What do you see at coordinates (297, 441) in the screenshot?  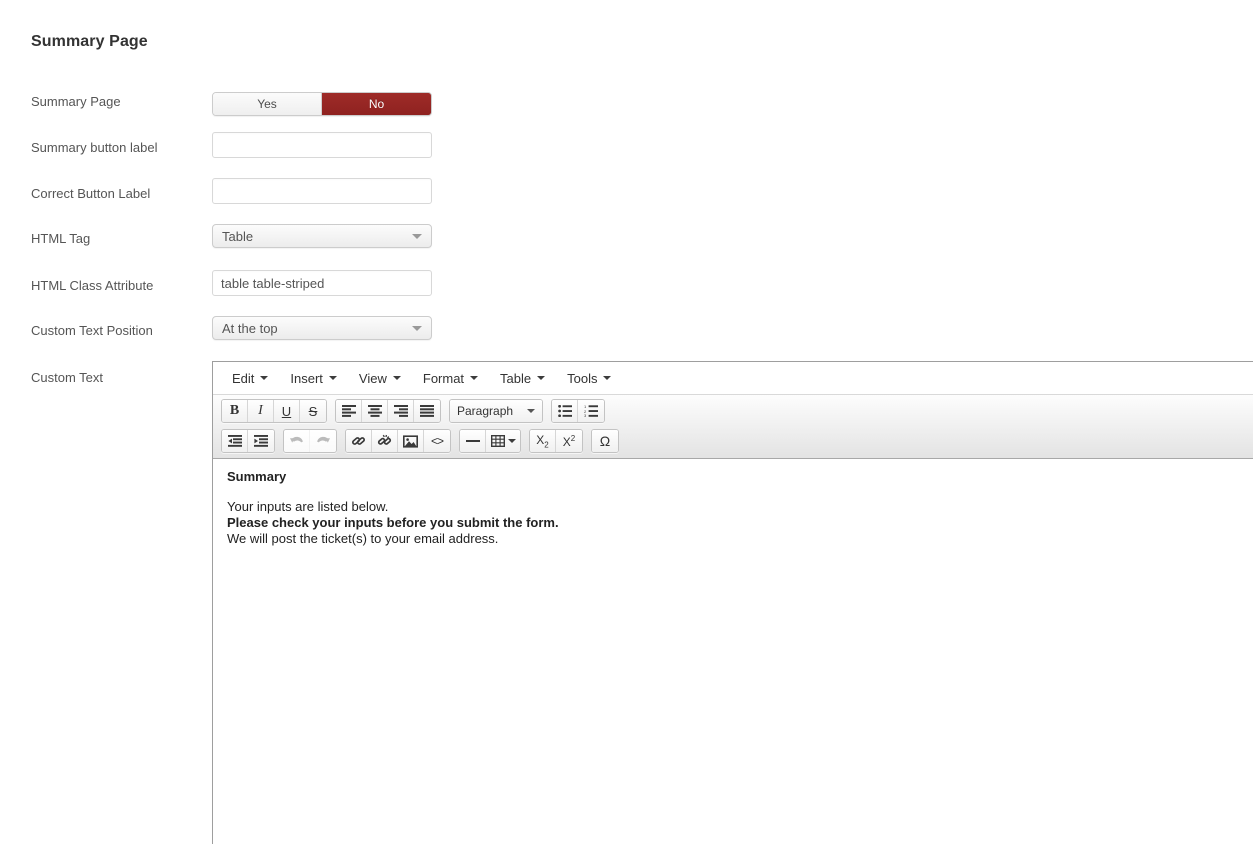 I see `undo-icon` at bounding box center [297, 441].